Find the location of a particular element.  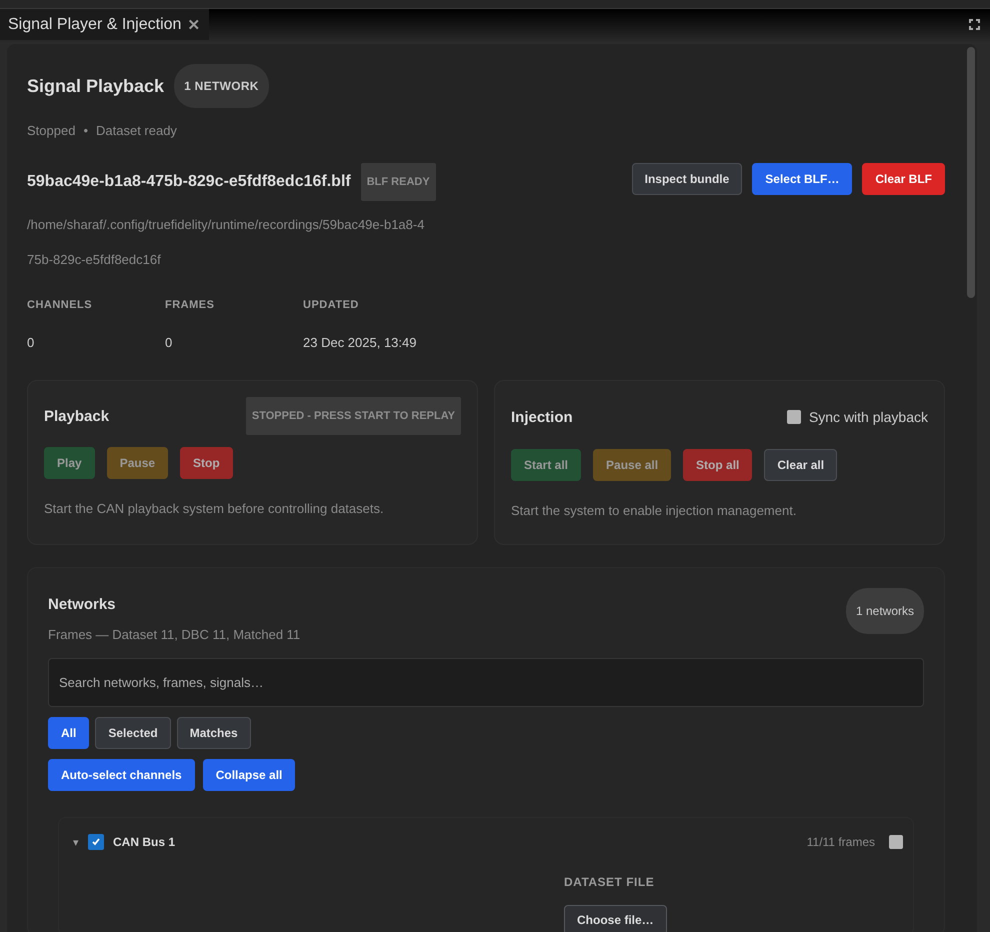

filter-tab: Matches is located at coordinates (213, 733).